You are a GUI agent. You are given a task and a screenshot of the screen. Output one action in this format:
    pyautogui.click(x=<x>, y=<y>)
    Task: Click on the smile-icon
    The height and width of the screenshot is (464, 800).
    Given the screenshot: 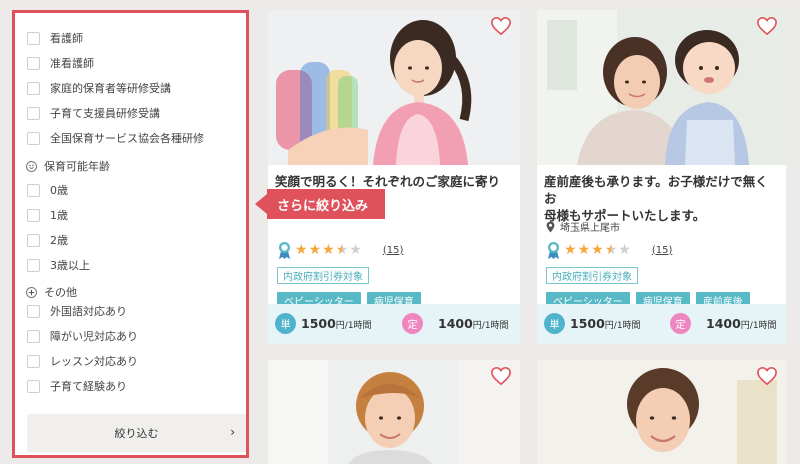 What is the action you would take?
    pyautogui.click(x=31, y=166)
    